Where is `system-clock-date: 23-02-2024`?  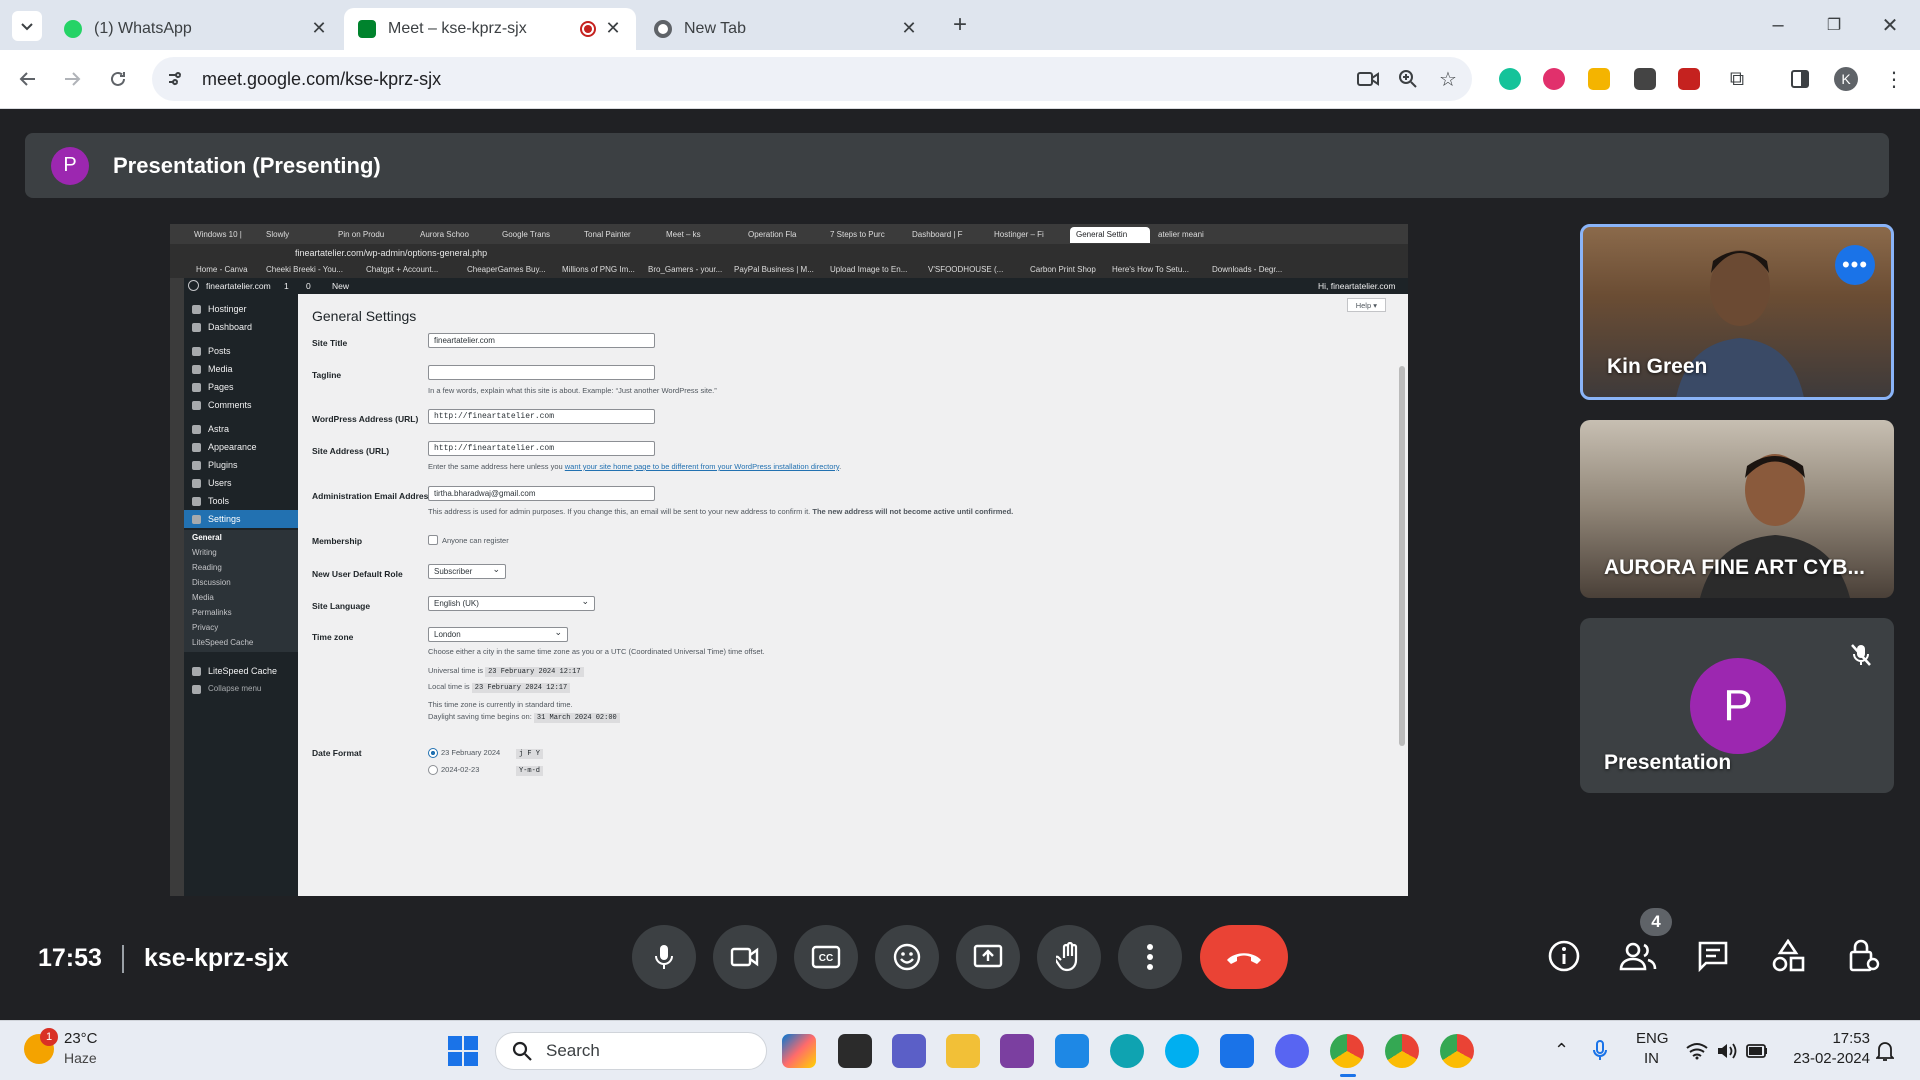
system-clock-date: 23-02-2024 is located at coordinates (1828, 1058).